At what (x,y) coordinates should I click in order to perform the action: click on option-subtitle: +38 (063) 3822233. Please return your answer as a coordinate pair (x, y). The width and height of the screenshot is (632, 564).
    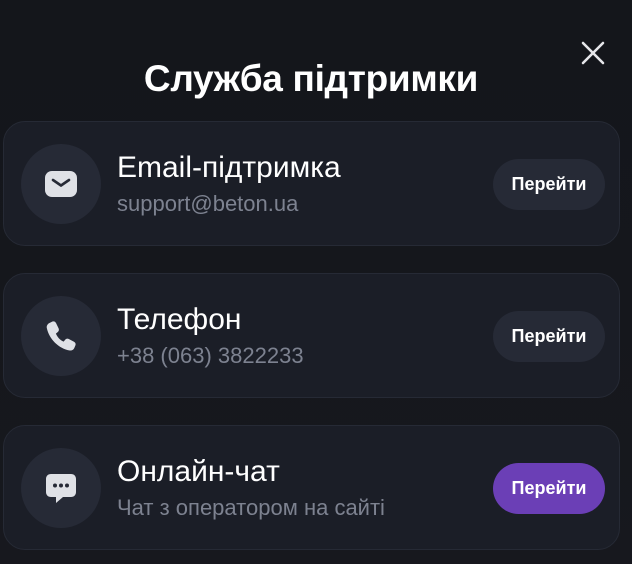
    Looking at the image, I should click on (210, 355).